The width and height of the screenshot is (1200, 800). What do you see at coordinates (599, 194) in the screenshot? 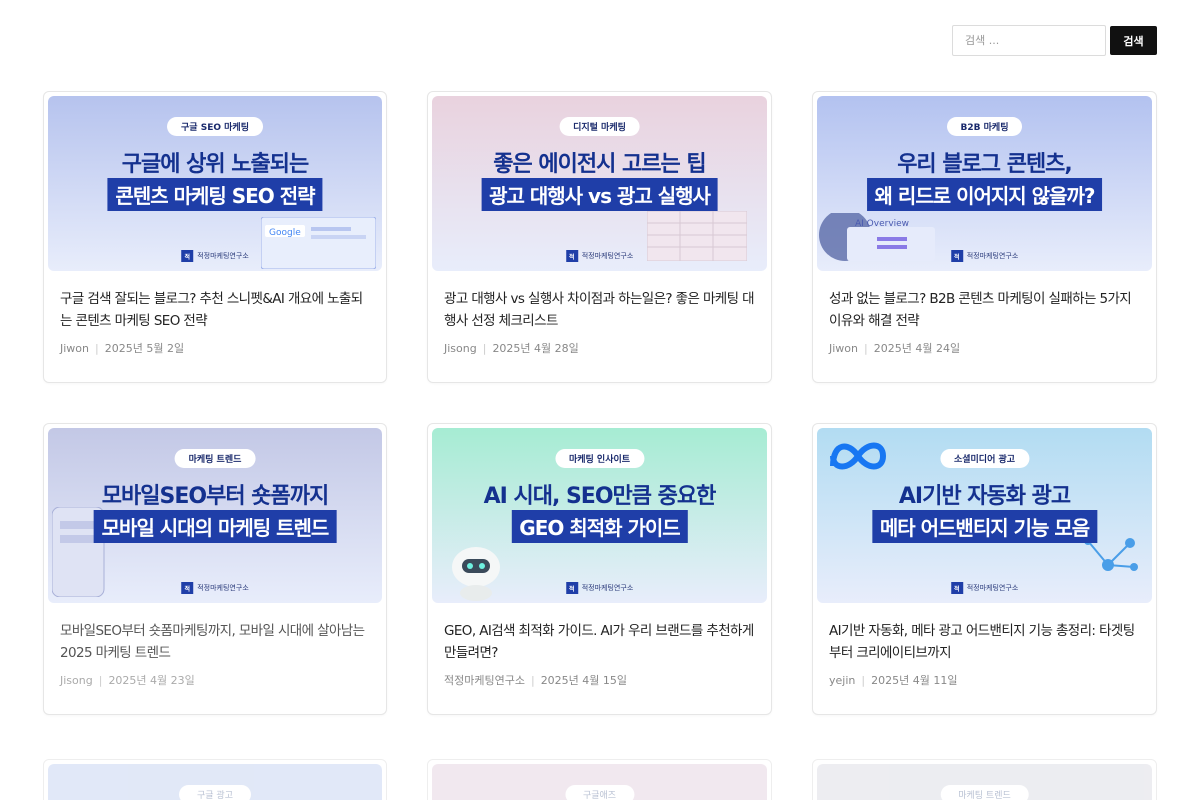
I see `thumbnail-subheadline: 광고 대행사 vs 광고 실행사` at bounding box center [599, 194].